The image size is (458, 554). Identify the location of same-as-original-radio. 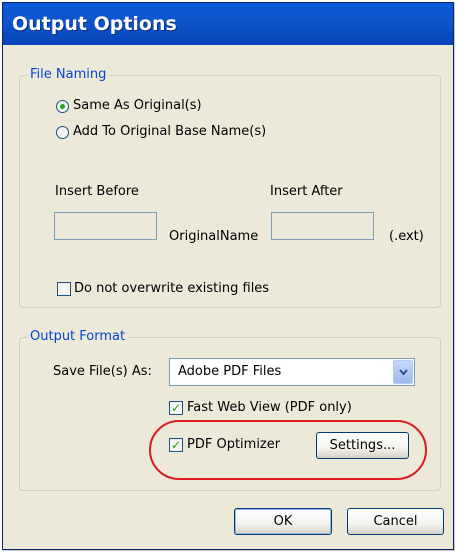
(62, 106).